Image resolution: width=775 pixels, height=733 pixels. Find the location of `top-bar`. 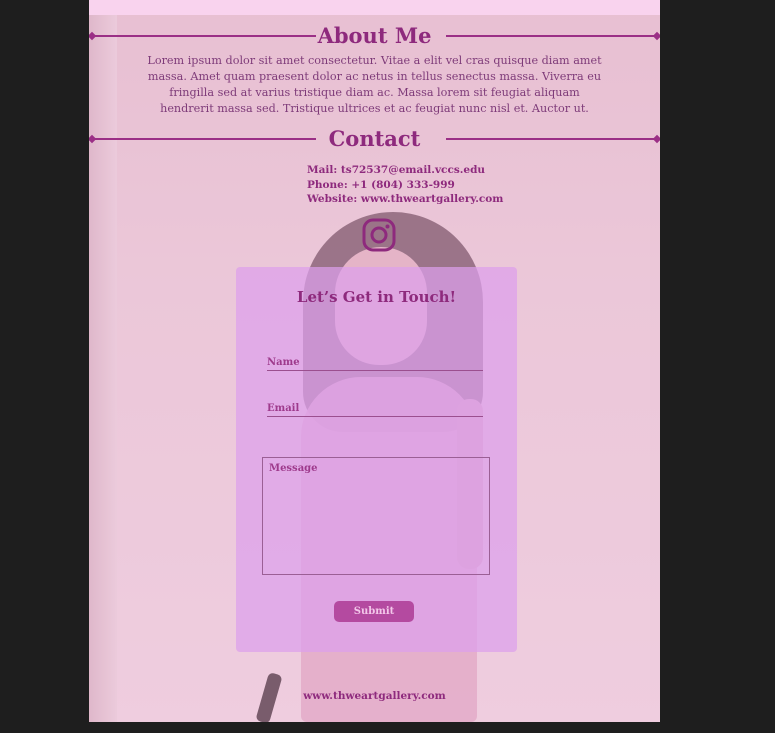

top-bar is located at coordinates (374, 7).